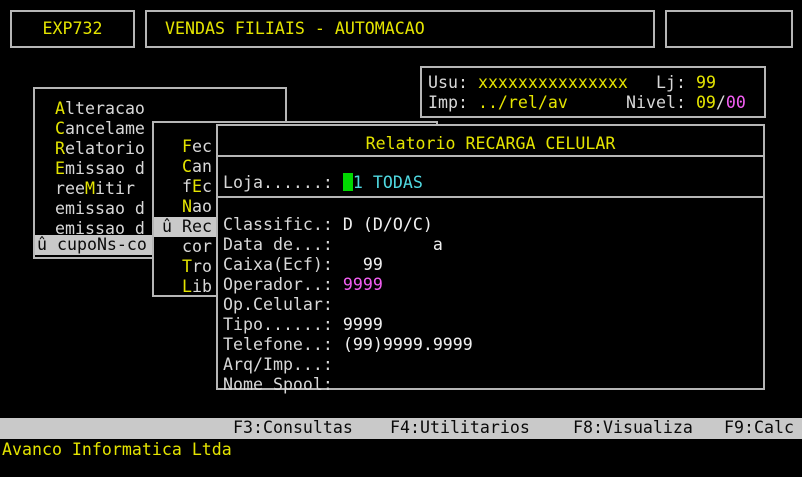  I want to click on printer-line: Imp: ../rel/av, so click(498, 103).